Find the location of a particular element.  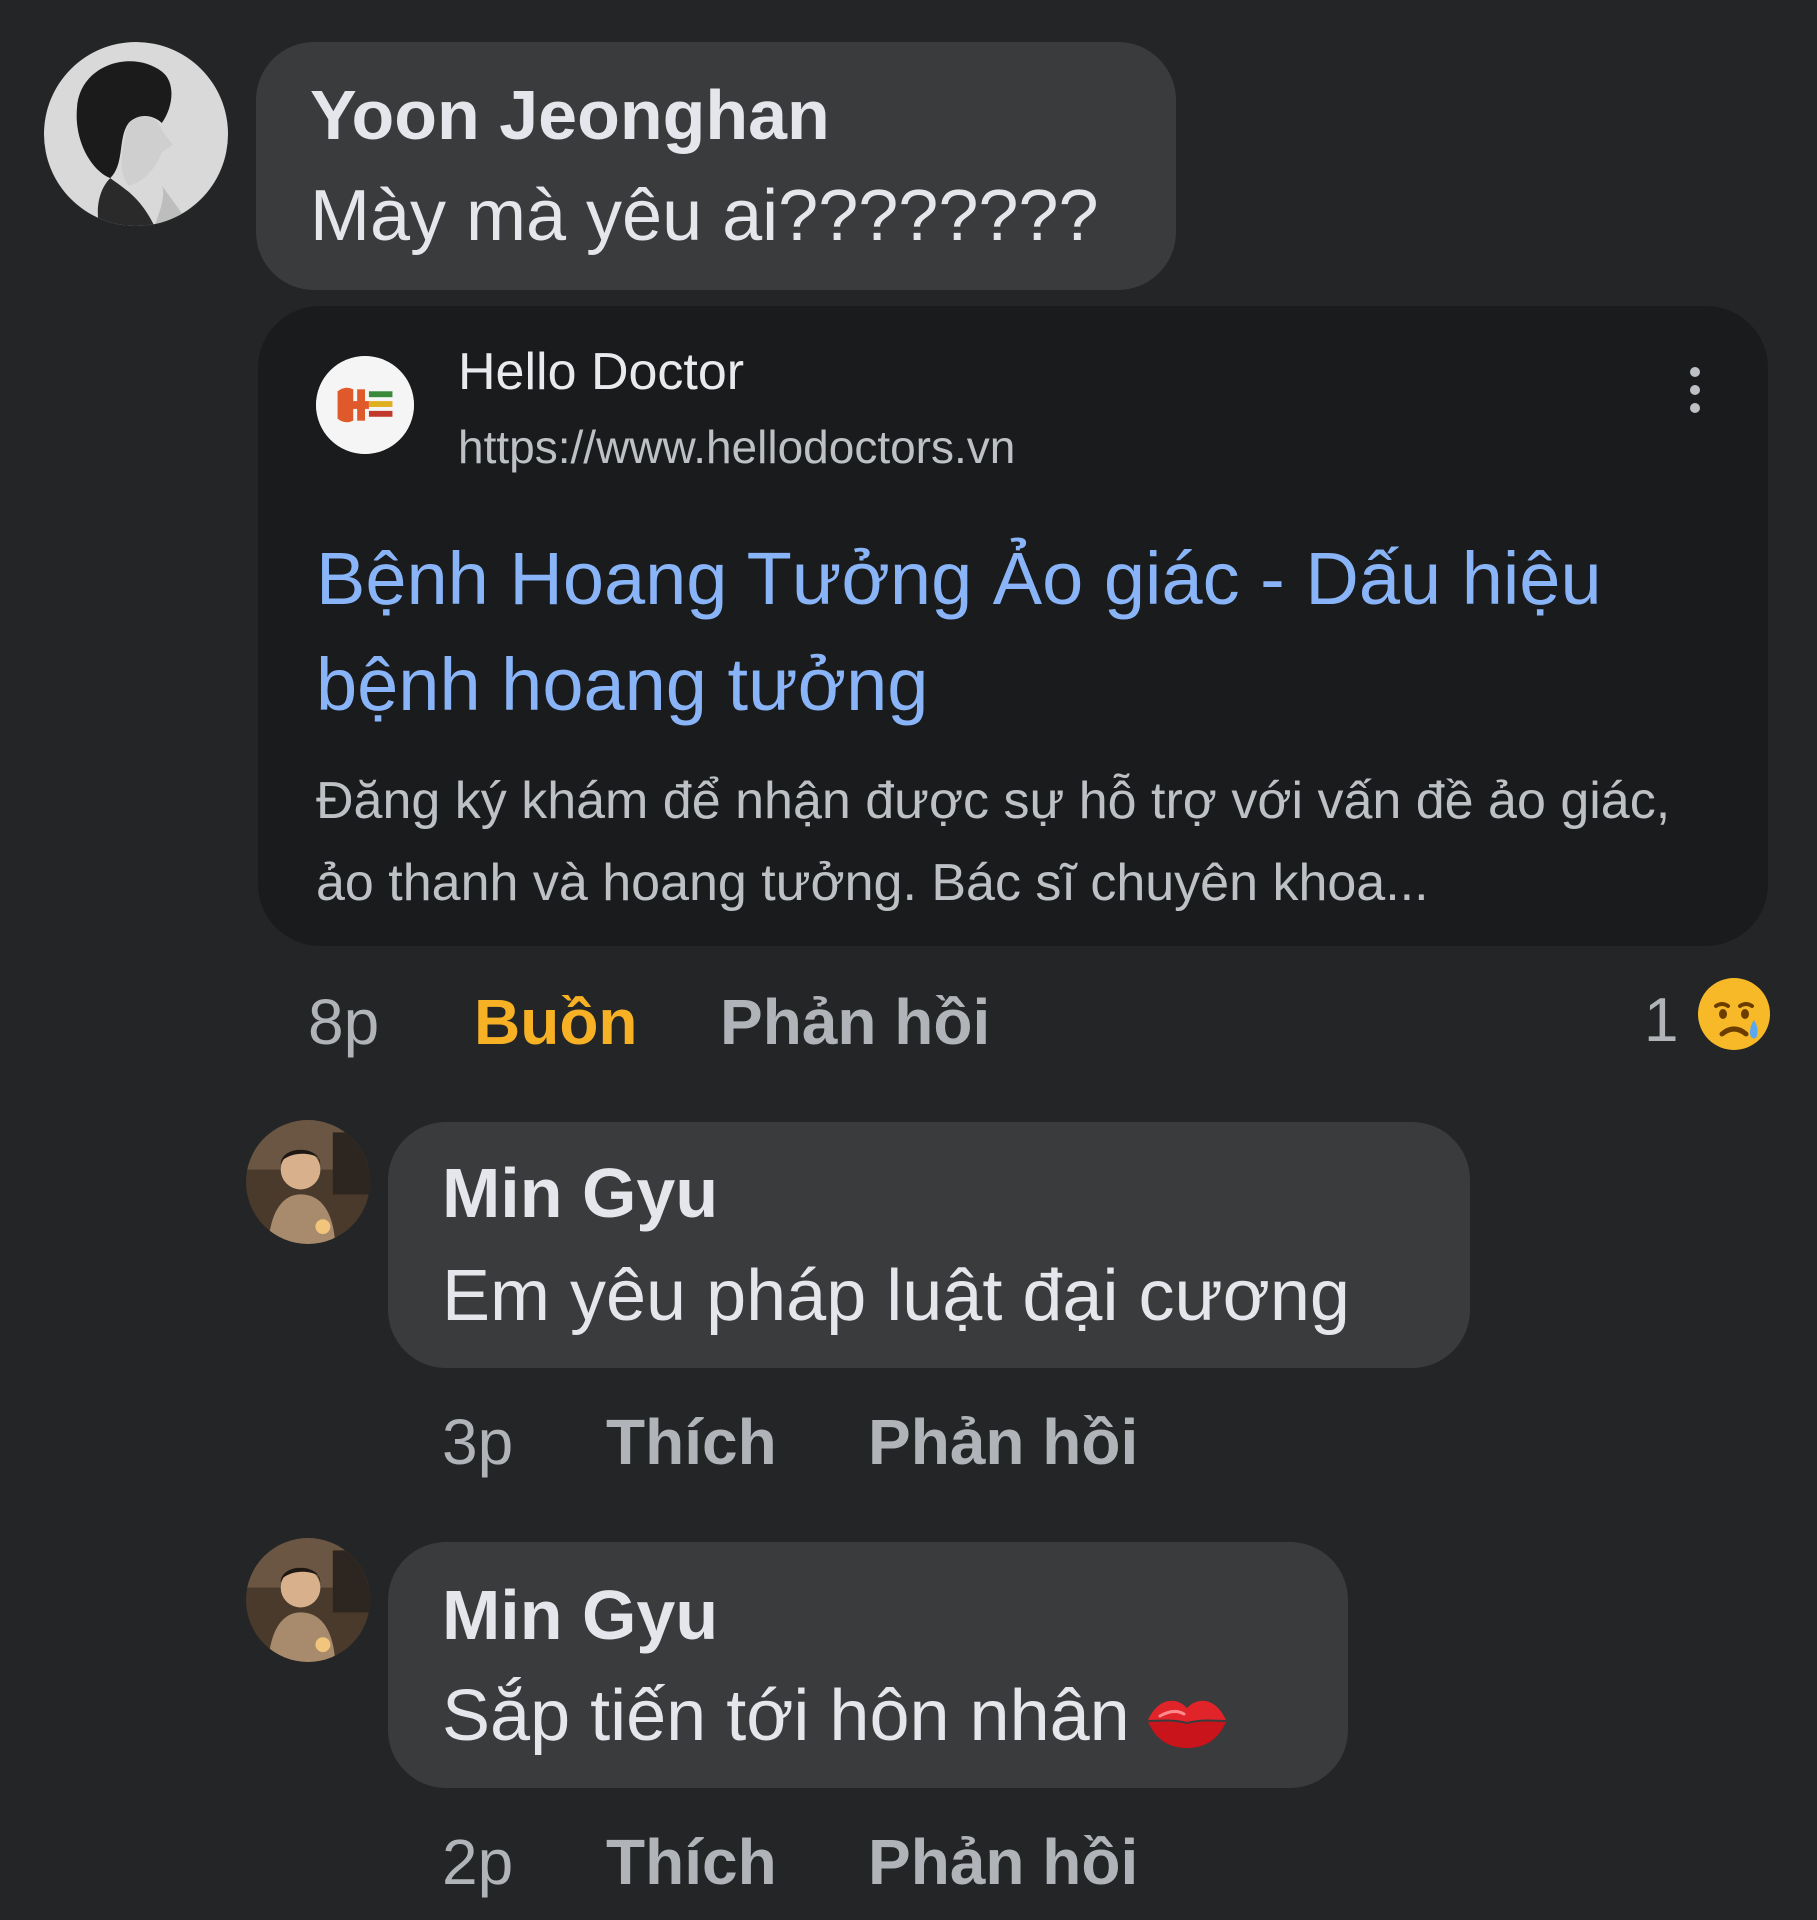

site-url: https://www.hellodoctors.vn is located at coordinates (736, 447).